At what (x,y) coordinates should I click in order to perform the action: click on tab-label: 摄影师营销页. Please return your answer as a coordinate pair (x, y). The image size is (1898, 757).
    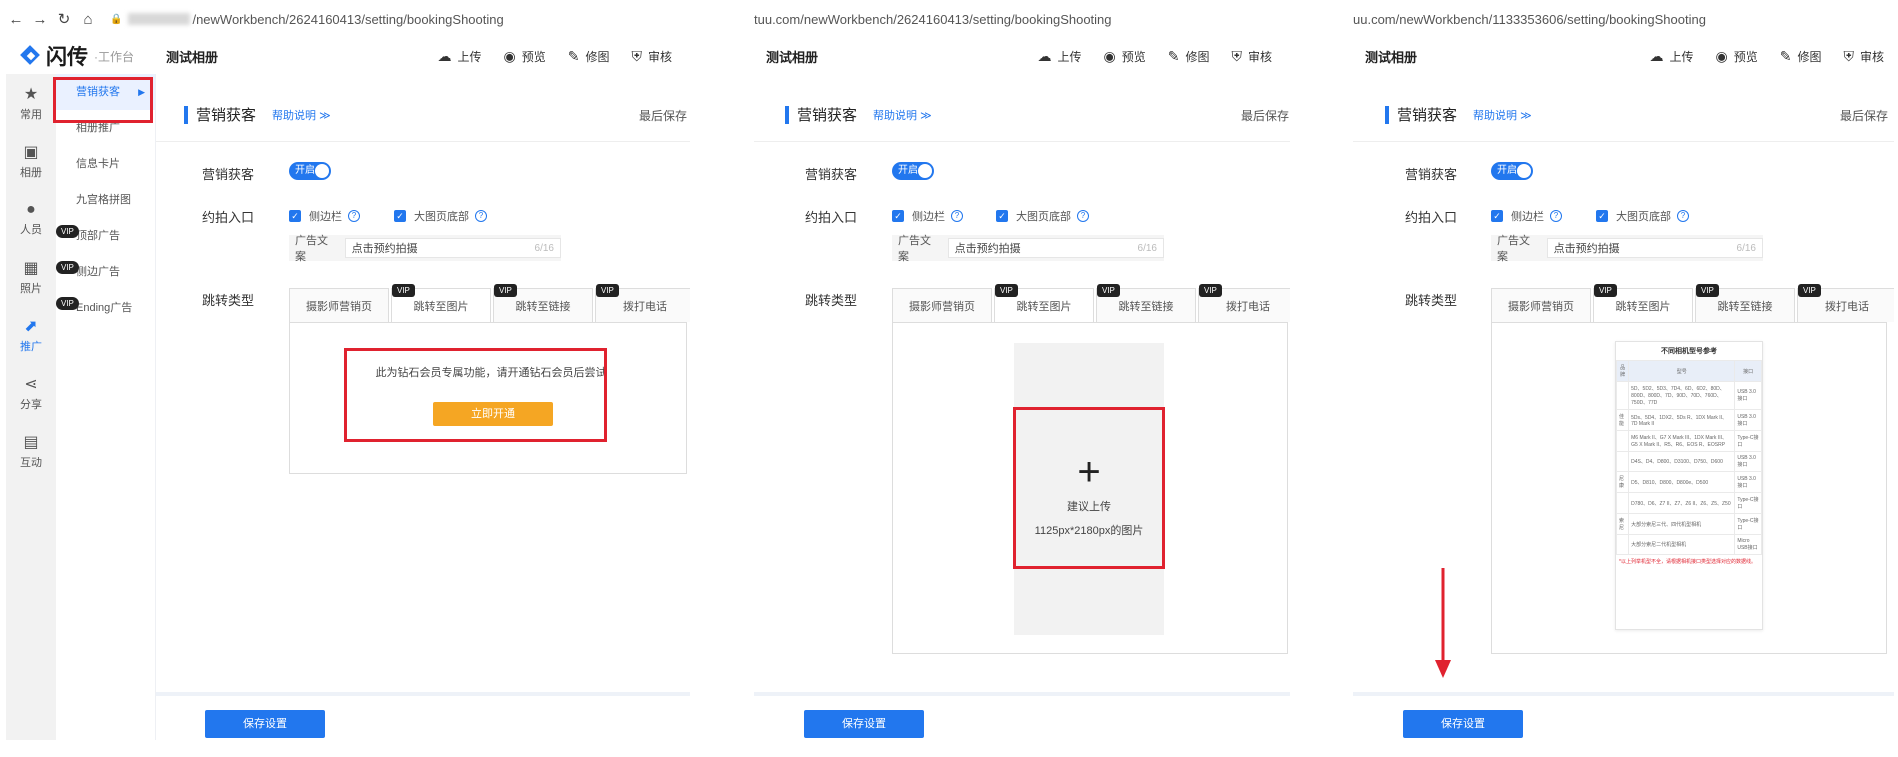
    Looking at the image, I should click on (942, 306).